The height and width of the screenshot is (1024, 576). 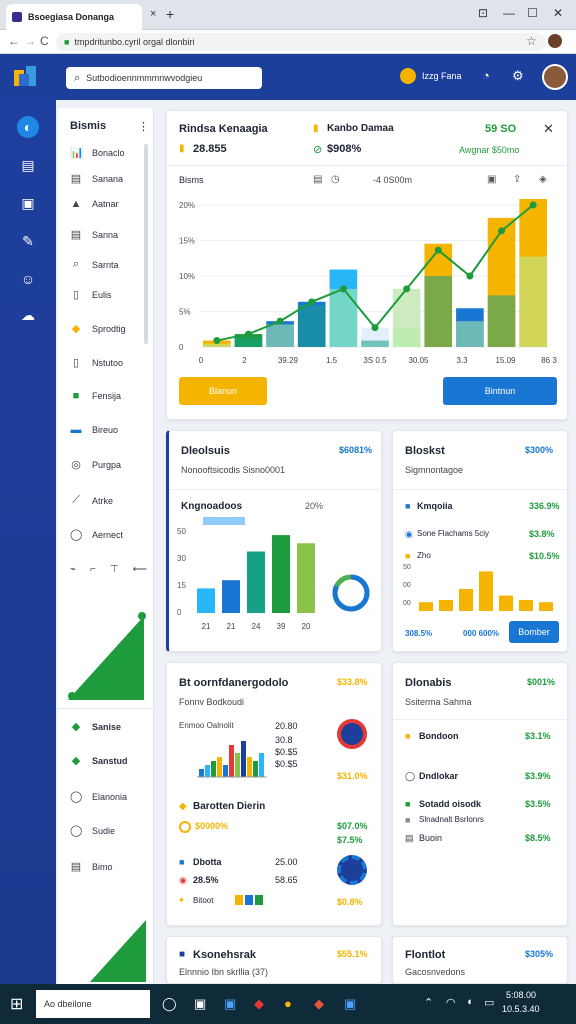 I want to click on rail-users-icon: ☺, so click(x=28, y=279).